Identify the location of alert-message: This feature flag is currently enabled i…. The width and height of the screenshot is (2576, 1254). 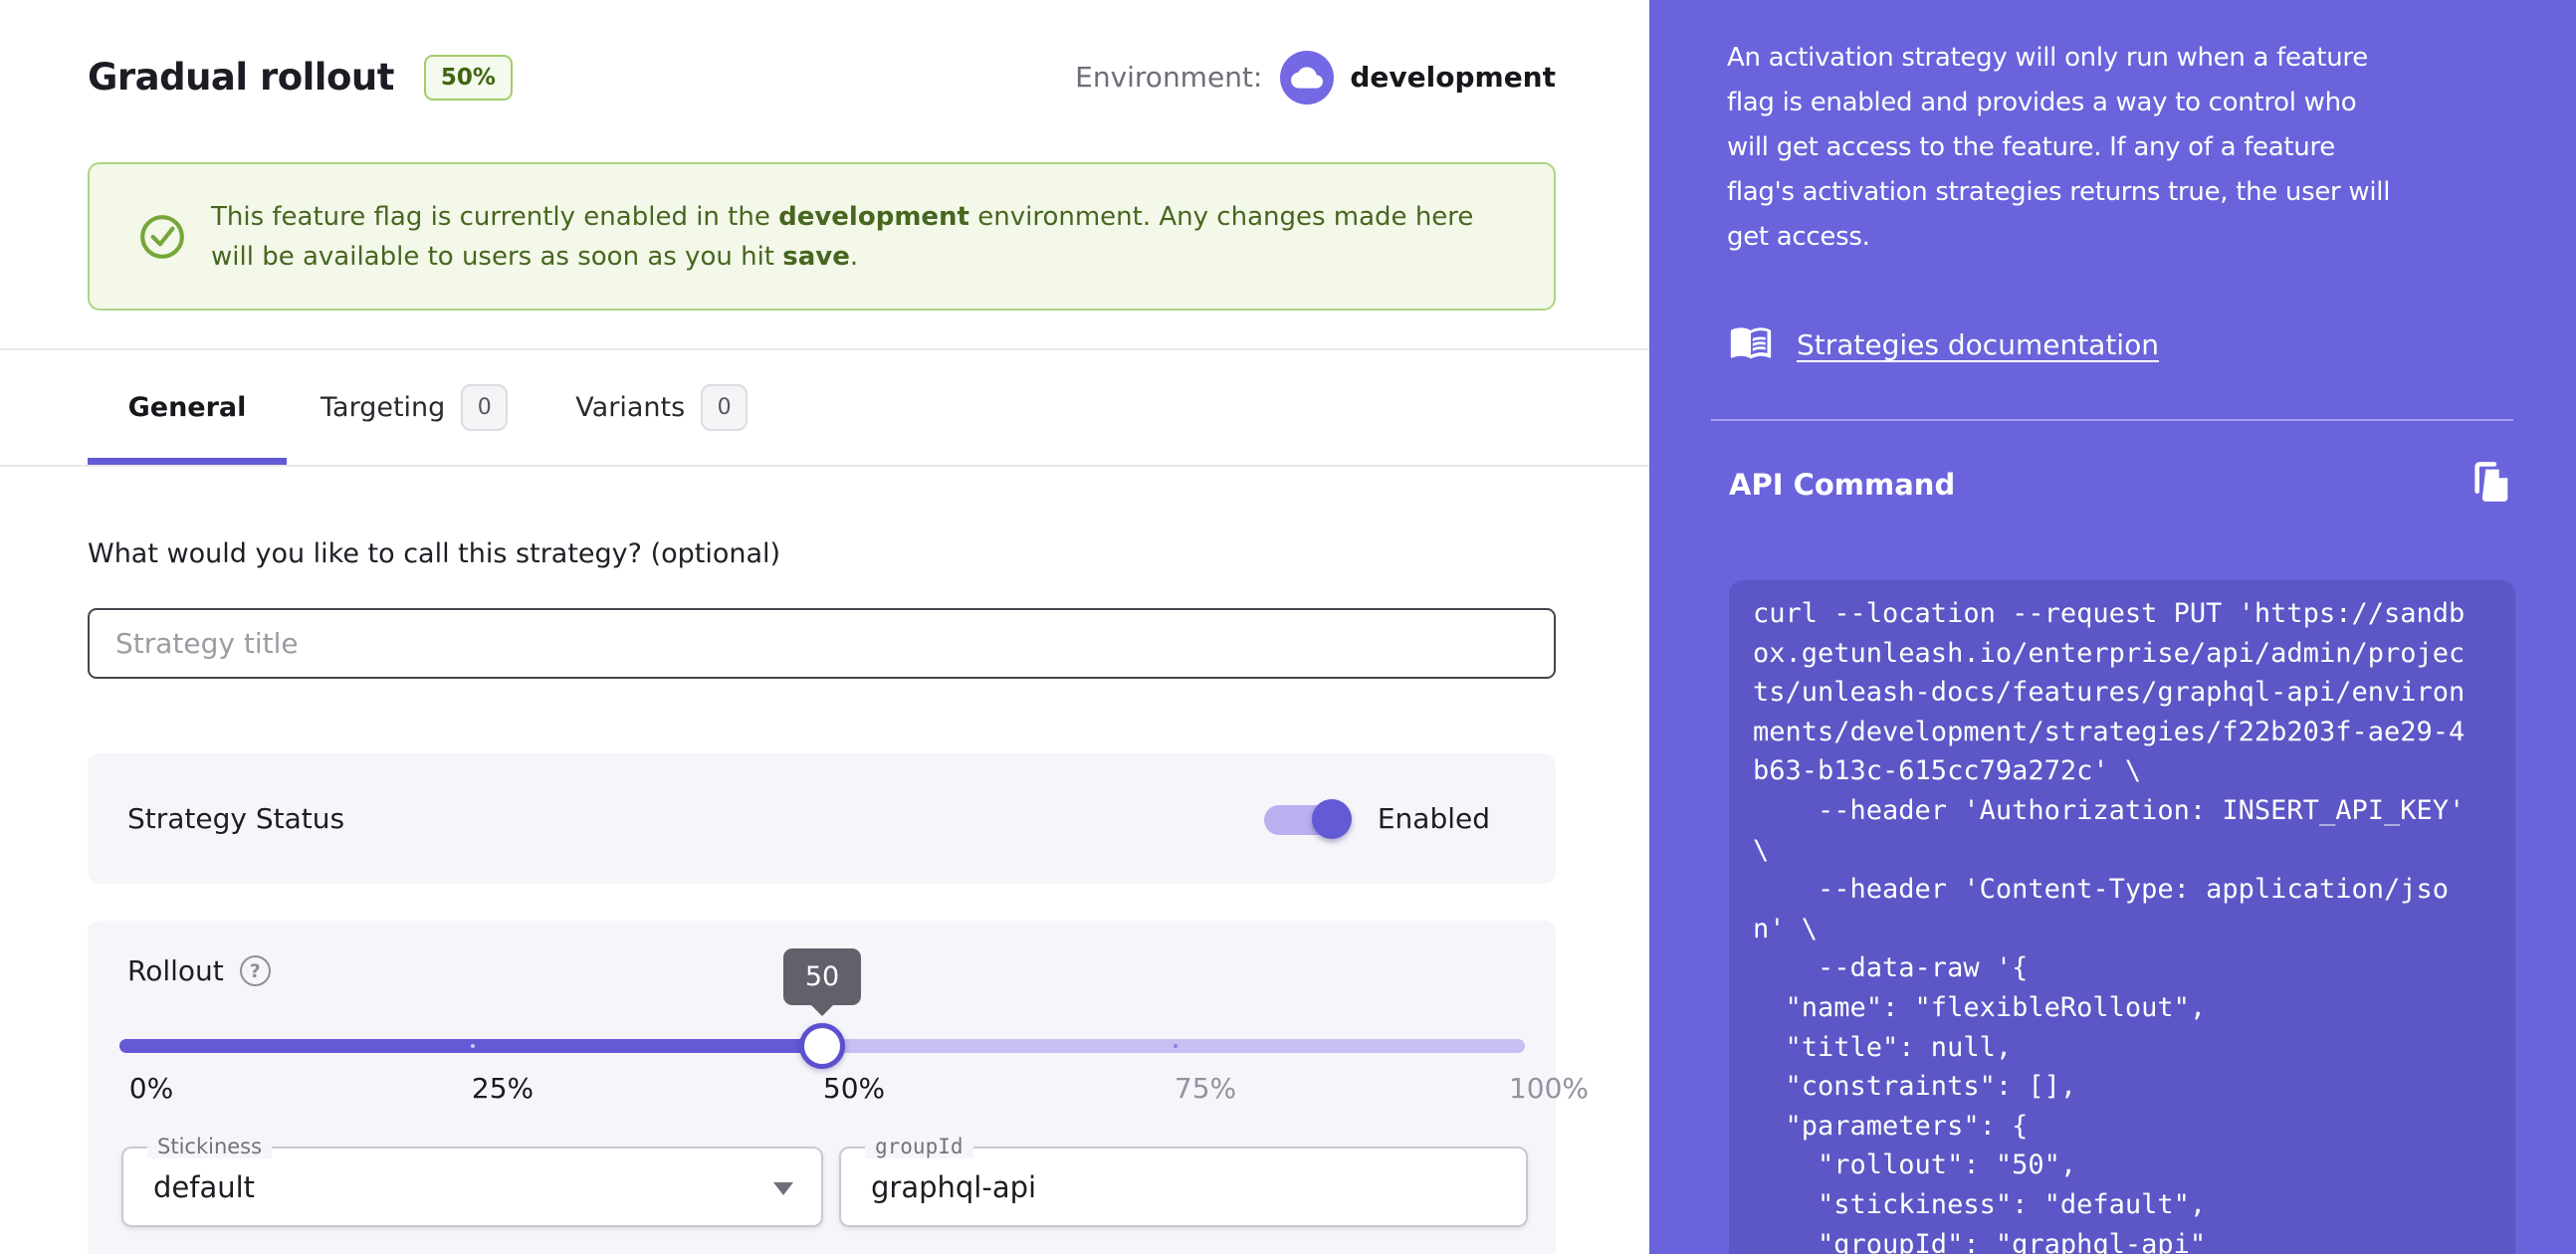
(882, 237).